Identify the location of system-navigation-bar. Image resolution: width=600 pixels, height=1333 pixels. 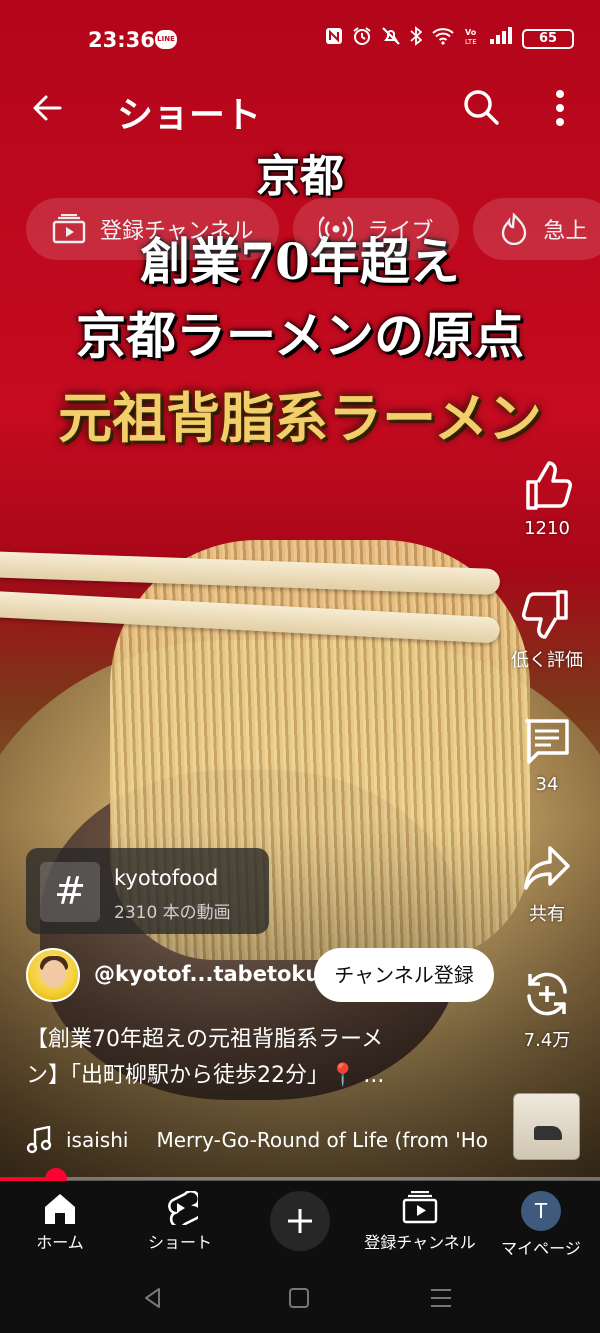
(300, 1299).